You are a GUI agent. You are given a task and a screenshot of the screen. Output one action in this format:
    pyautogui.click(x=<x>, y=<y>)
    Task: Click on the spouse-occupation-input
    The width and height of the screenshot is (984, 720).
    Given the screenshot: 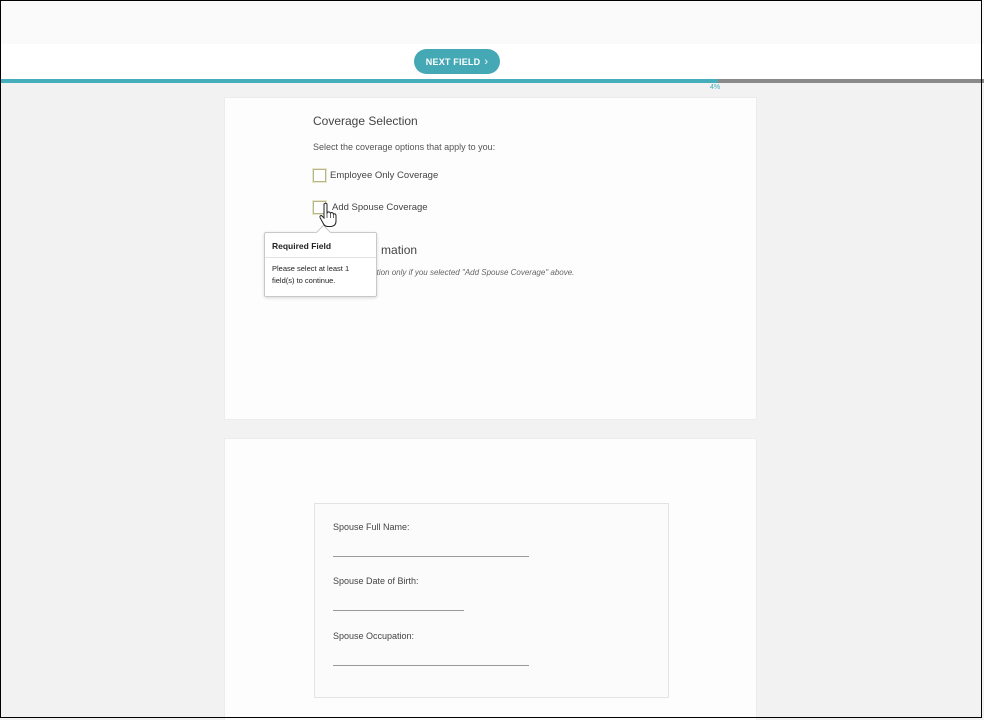 What is the action you would take?
    pyautogui.click(x=431, y=665)
    